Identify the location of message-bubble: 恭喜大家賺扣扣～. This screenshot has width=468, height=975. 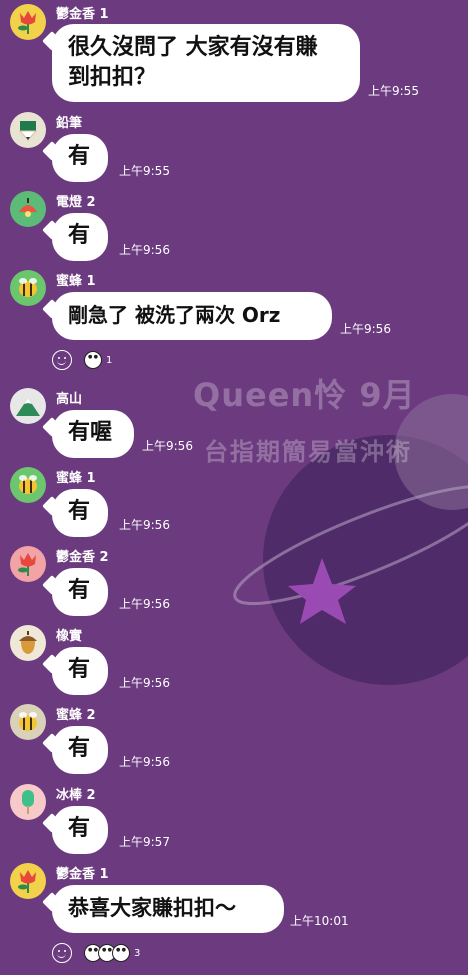
(168, 909).